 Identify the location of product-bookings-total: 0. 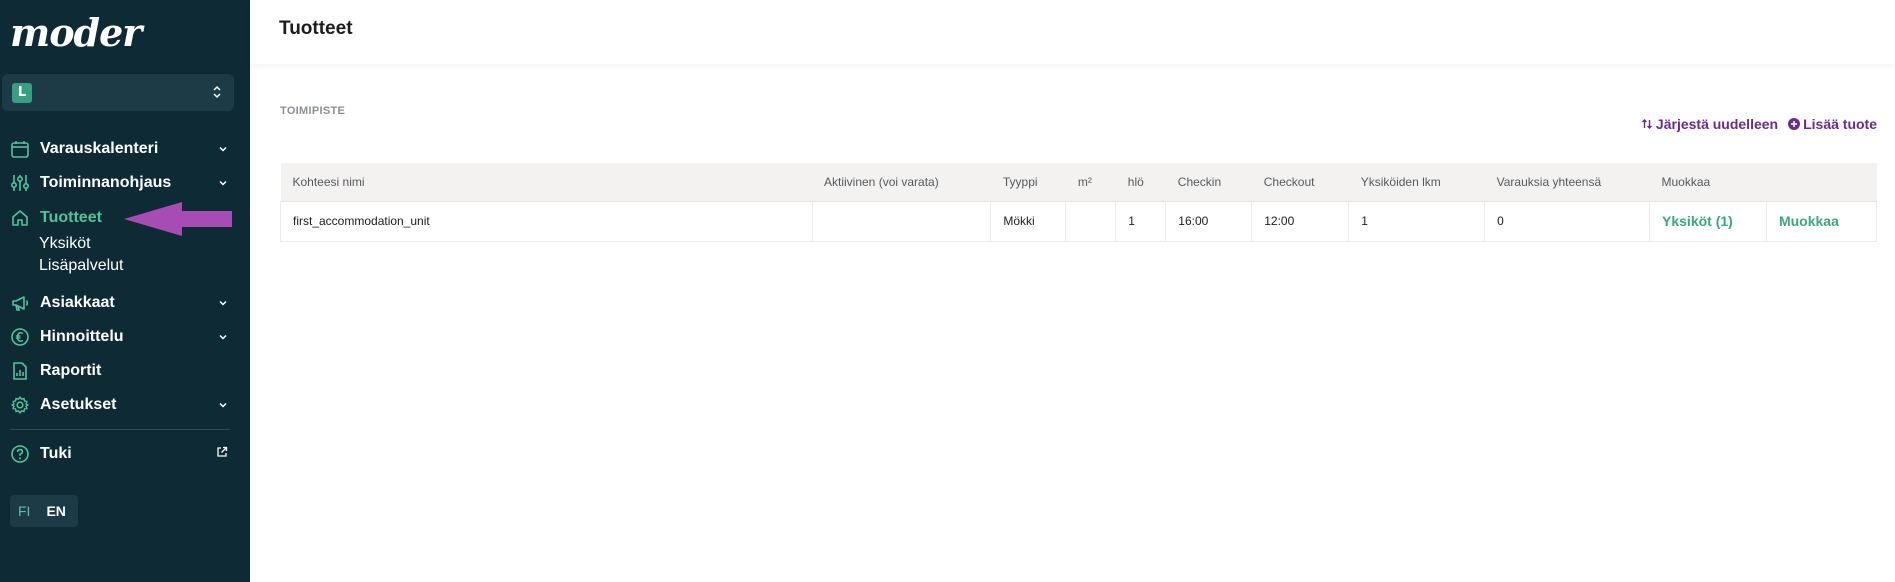
(1567, 221).